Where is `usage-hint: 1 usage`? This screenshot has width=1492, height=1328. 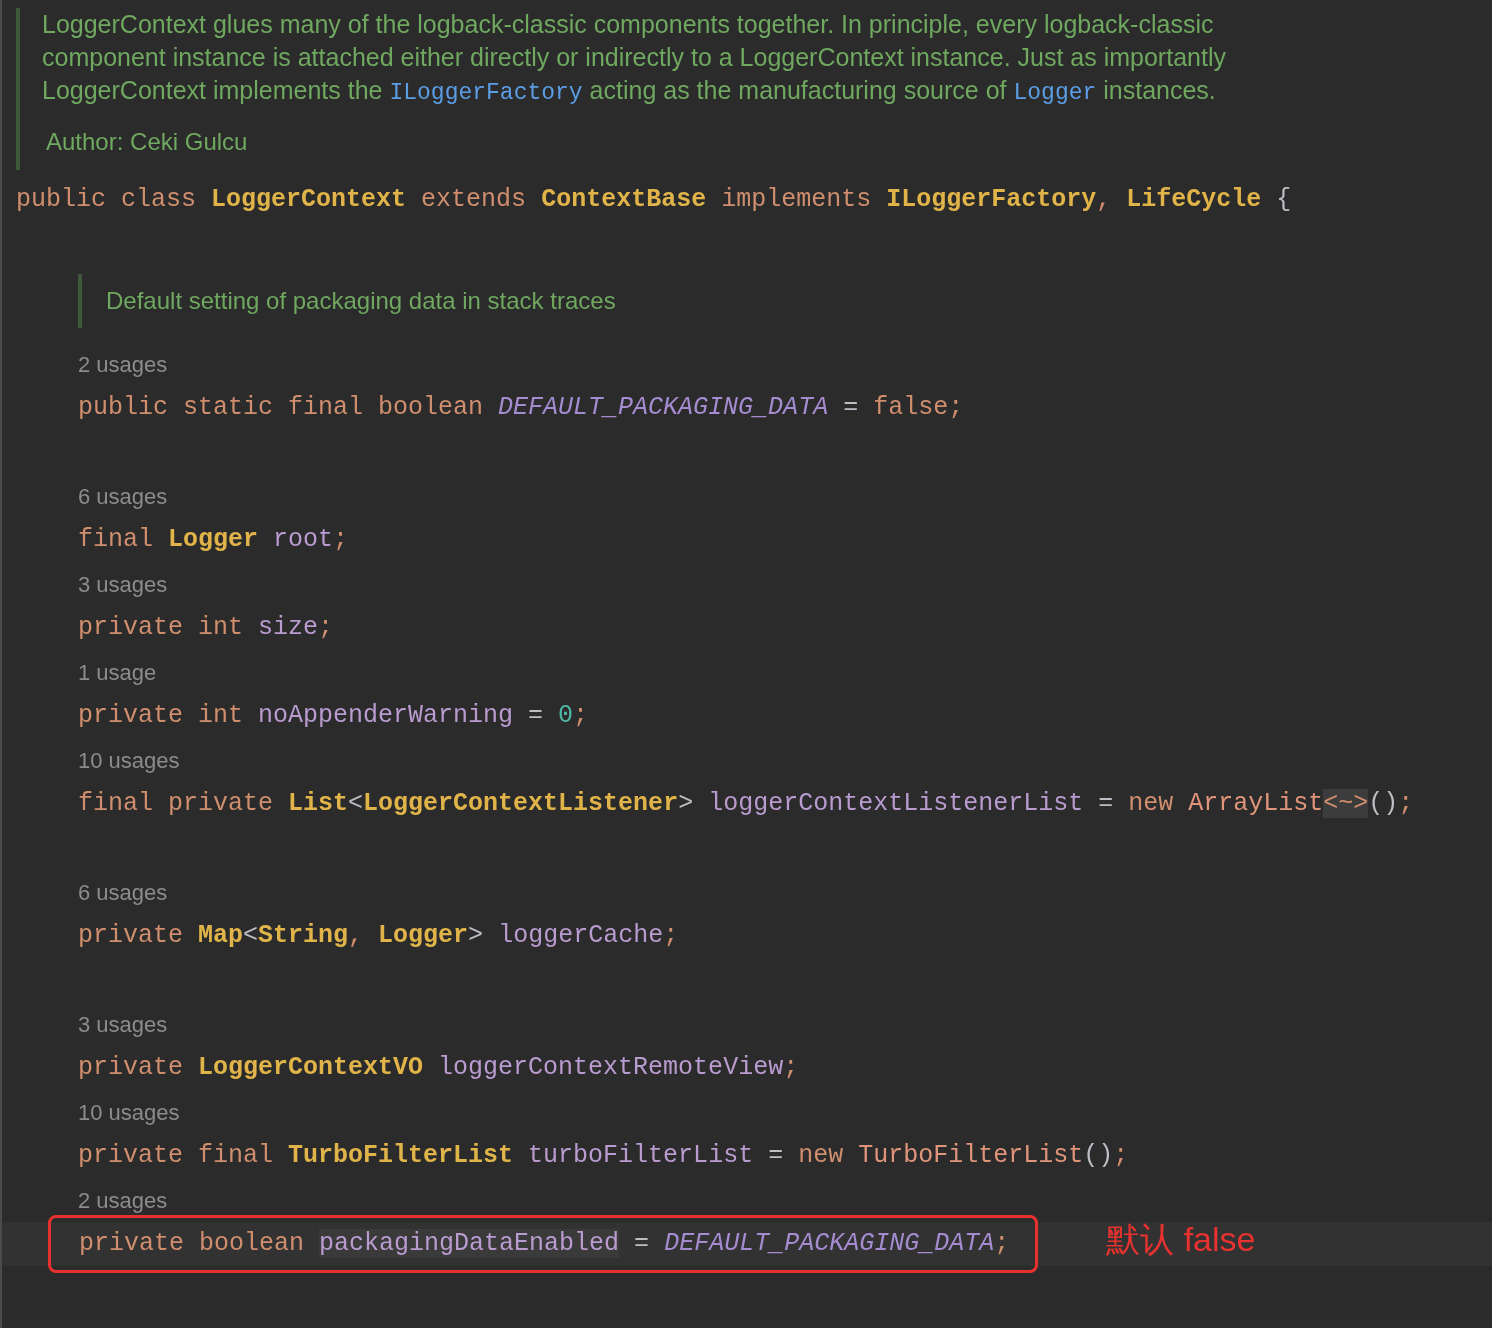
usage-hint: 1 usage is located at coordinates (117, 672).